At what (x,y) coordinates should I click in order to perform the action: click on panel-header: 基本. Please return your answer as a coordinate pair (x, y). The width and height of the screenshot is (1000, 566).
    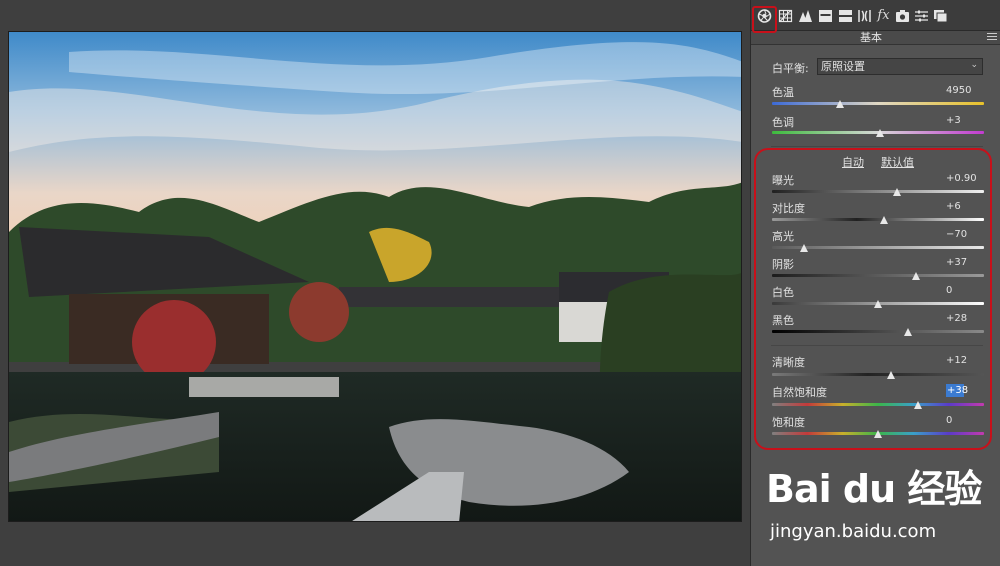
    Looking at the image, I should click on (875, 38).